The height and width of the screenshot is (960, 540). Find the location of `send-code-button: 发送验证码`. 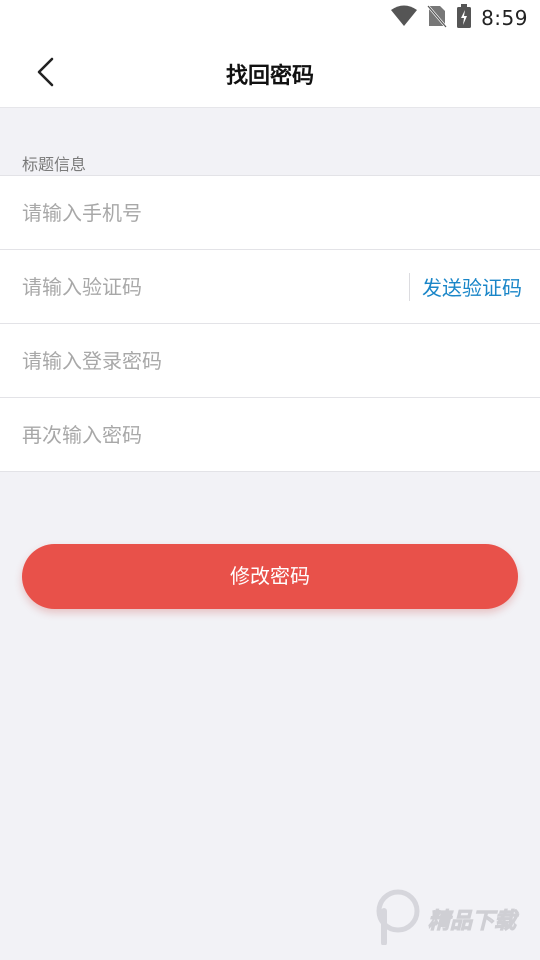

send-code-button: 发送验证码 is located at coordinates (472, 286).